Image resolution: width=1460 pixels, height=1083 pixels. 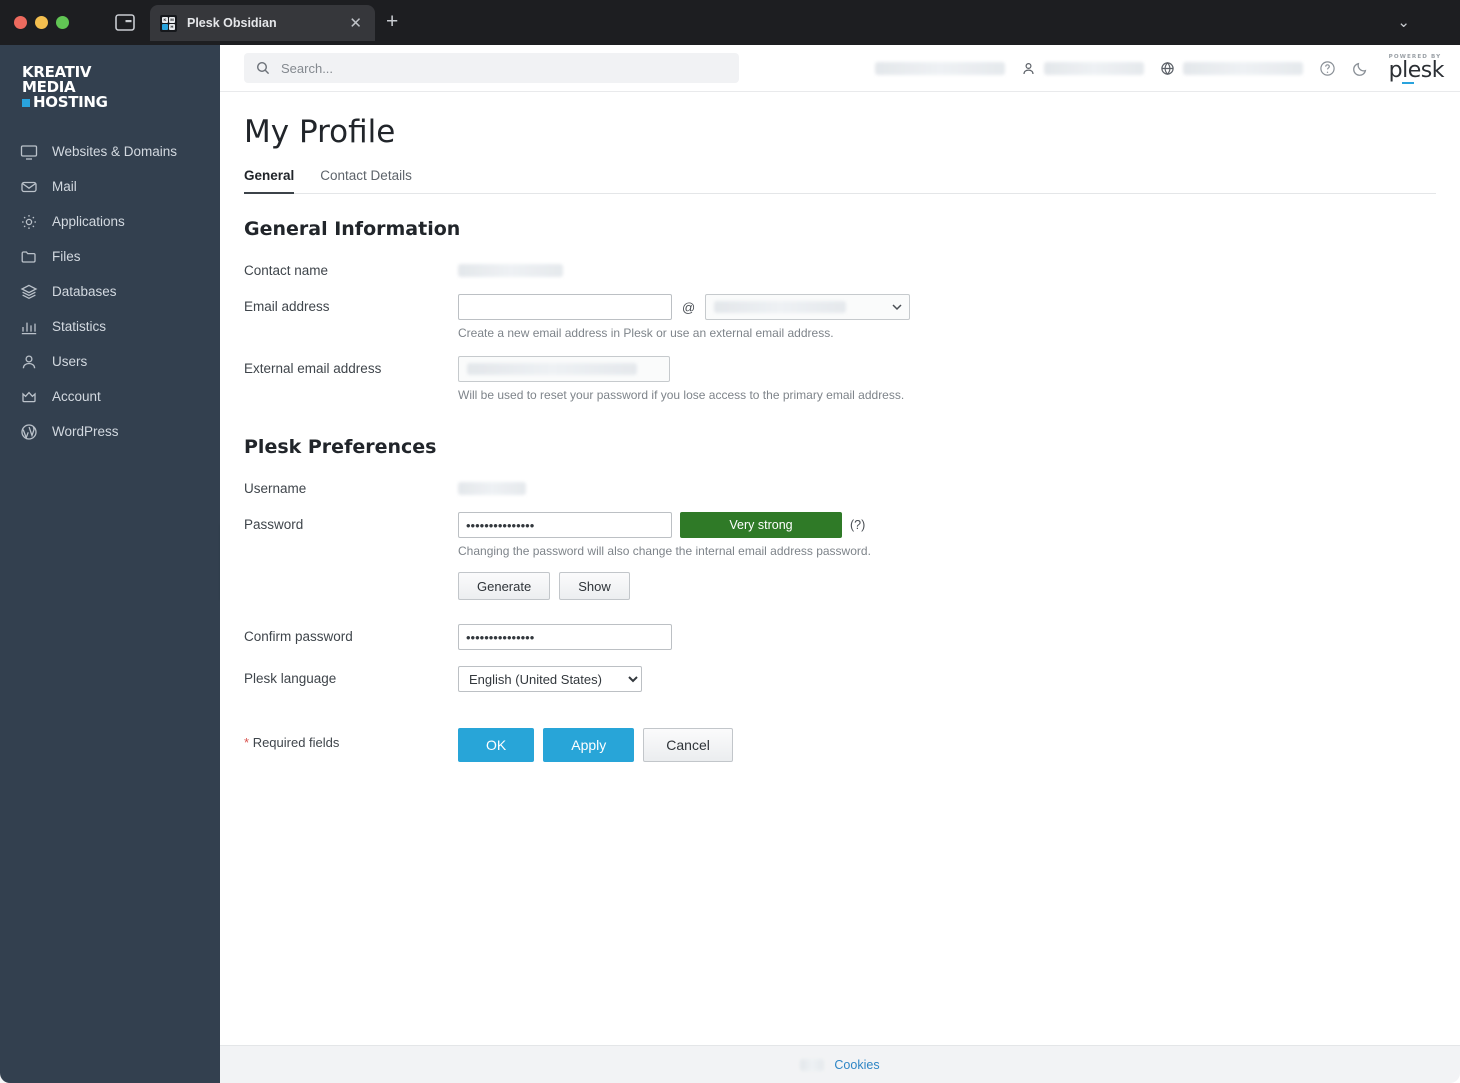 I want to click on close-window-button, so click(x=20, y=22).